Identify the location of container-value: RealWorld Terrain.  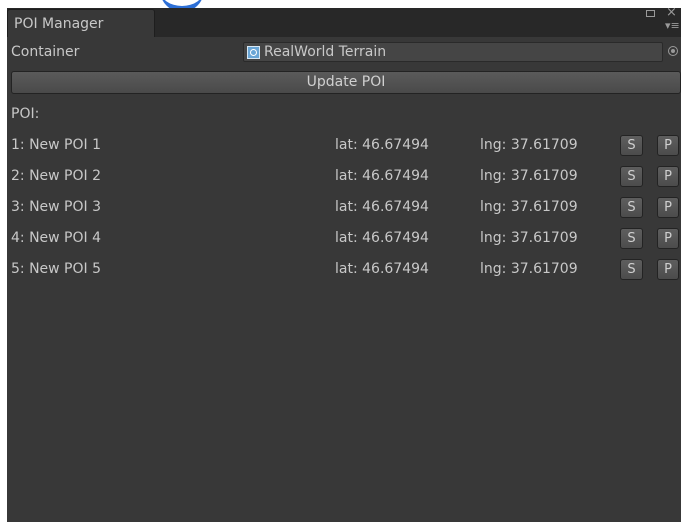
(325, 52).